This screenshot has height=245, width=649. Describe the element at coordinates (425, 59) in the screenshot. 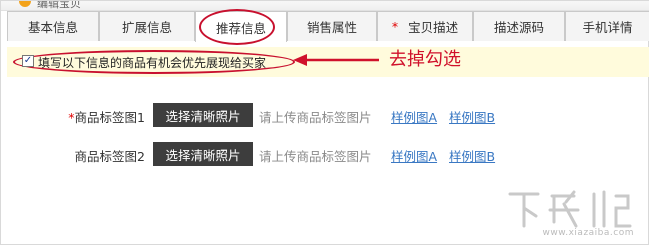

I see `annotation-uncheck: 去掉勾选` at that location.